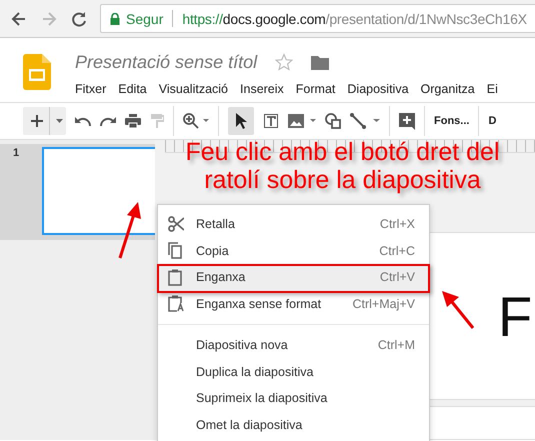  What do you see at coordinates (19, 19) in the screenshot?
I see `back-icon` at bounding box center [19, 19].